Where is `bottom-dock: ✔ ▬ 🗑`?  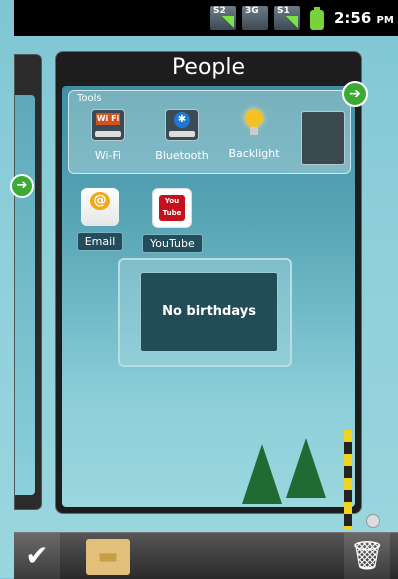 bottom-dock: ✔ ▬ 🗑 is located at coordinates (206, 555).